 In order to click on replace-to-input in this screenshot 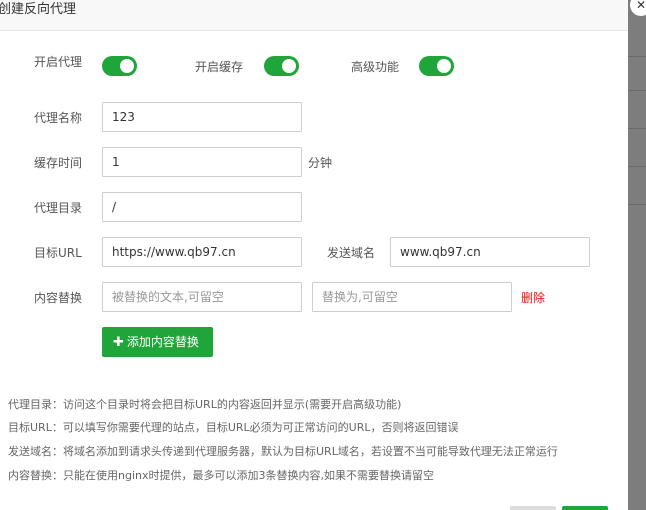, I will do `click(412, 297)`.